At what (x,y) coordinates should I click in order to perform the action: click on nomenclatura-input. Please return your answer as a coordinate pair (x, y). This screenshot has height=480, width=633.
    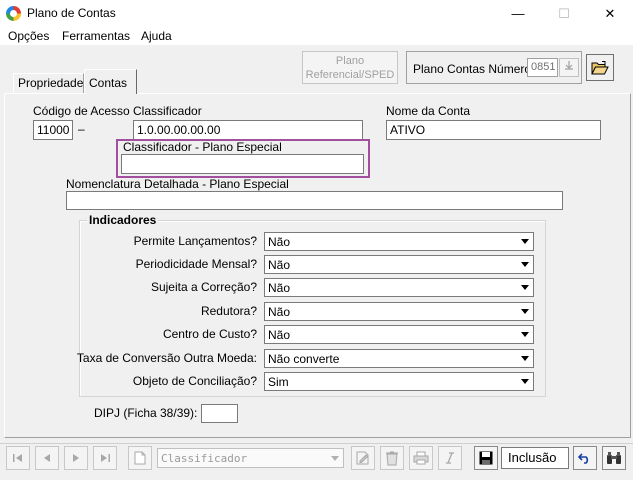
    Looking at the image, I should click on (314, 200).